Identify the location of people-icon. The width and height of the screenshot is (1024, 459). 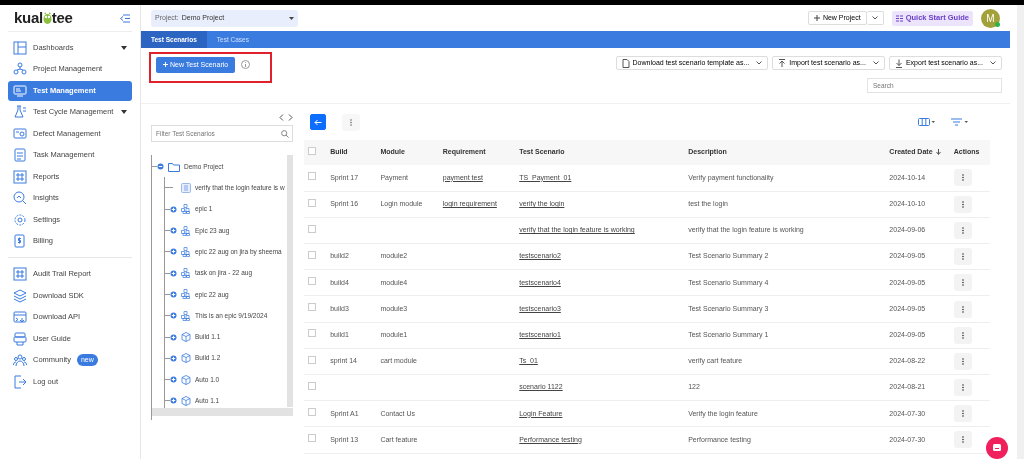
(20, 360).